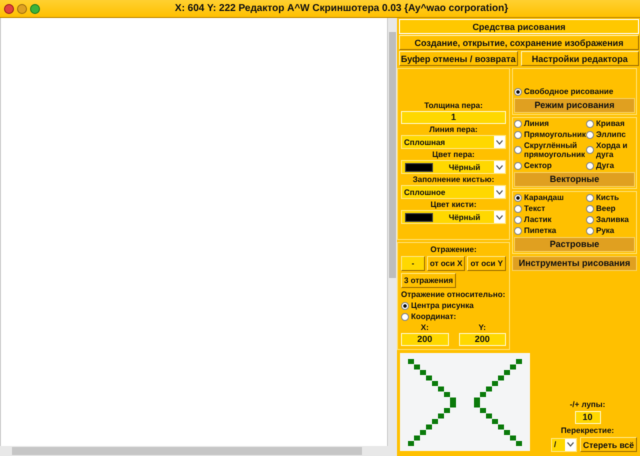  What do you see at coordinates (453, 117) in the screenshot?
I see `pen-width-field: 1` at bounding box center [453, 117].